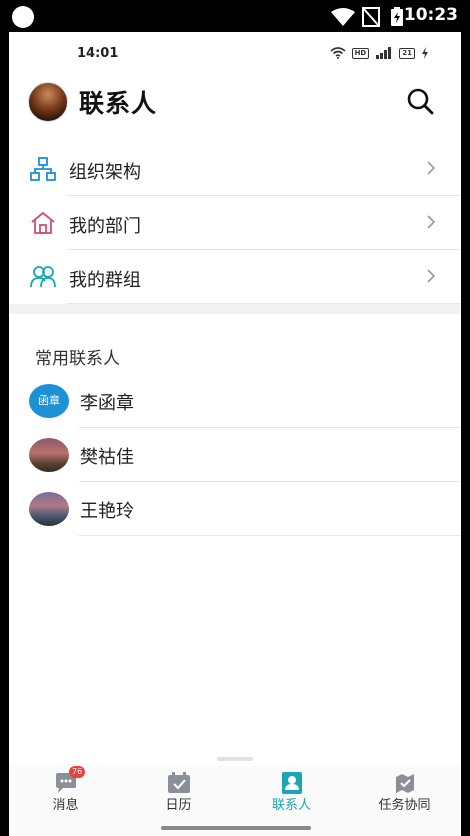 This screenshot has height=836, width=470. I want to click on cell-signal-icon, so click(384, 53).